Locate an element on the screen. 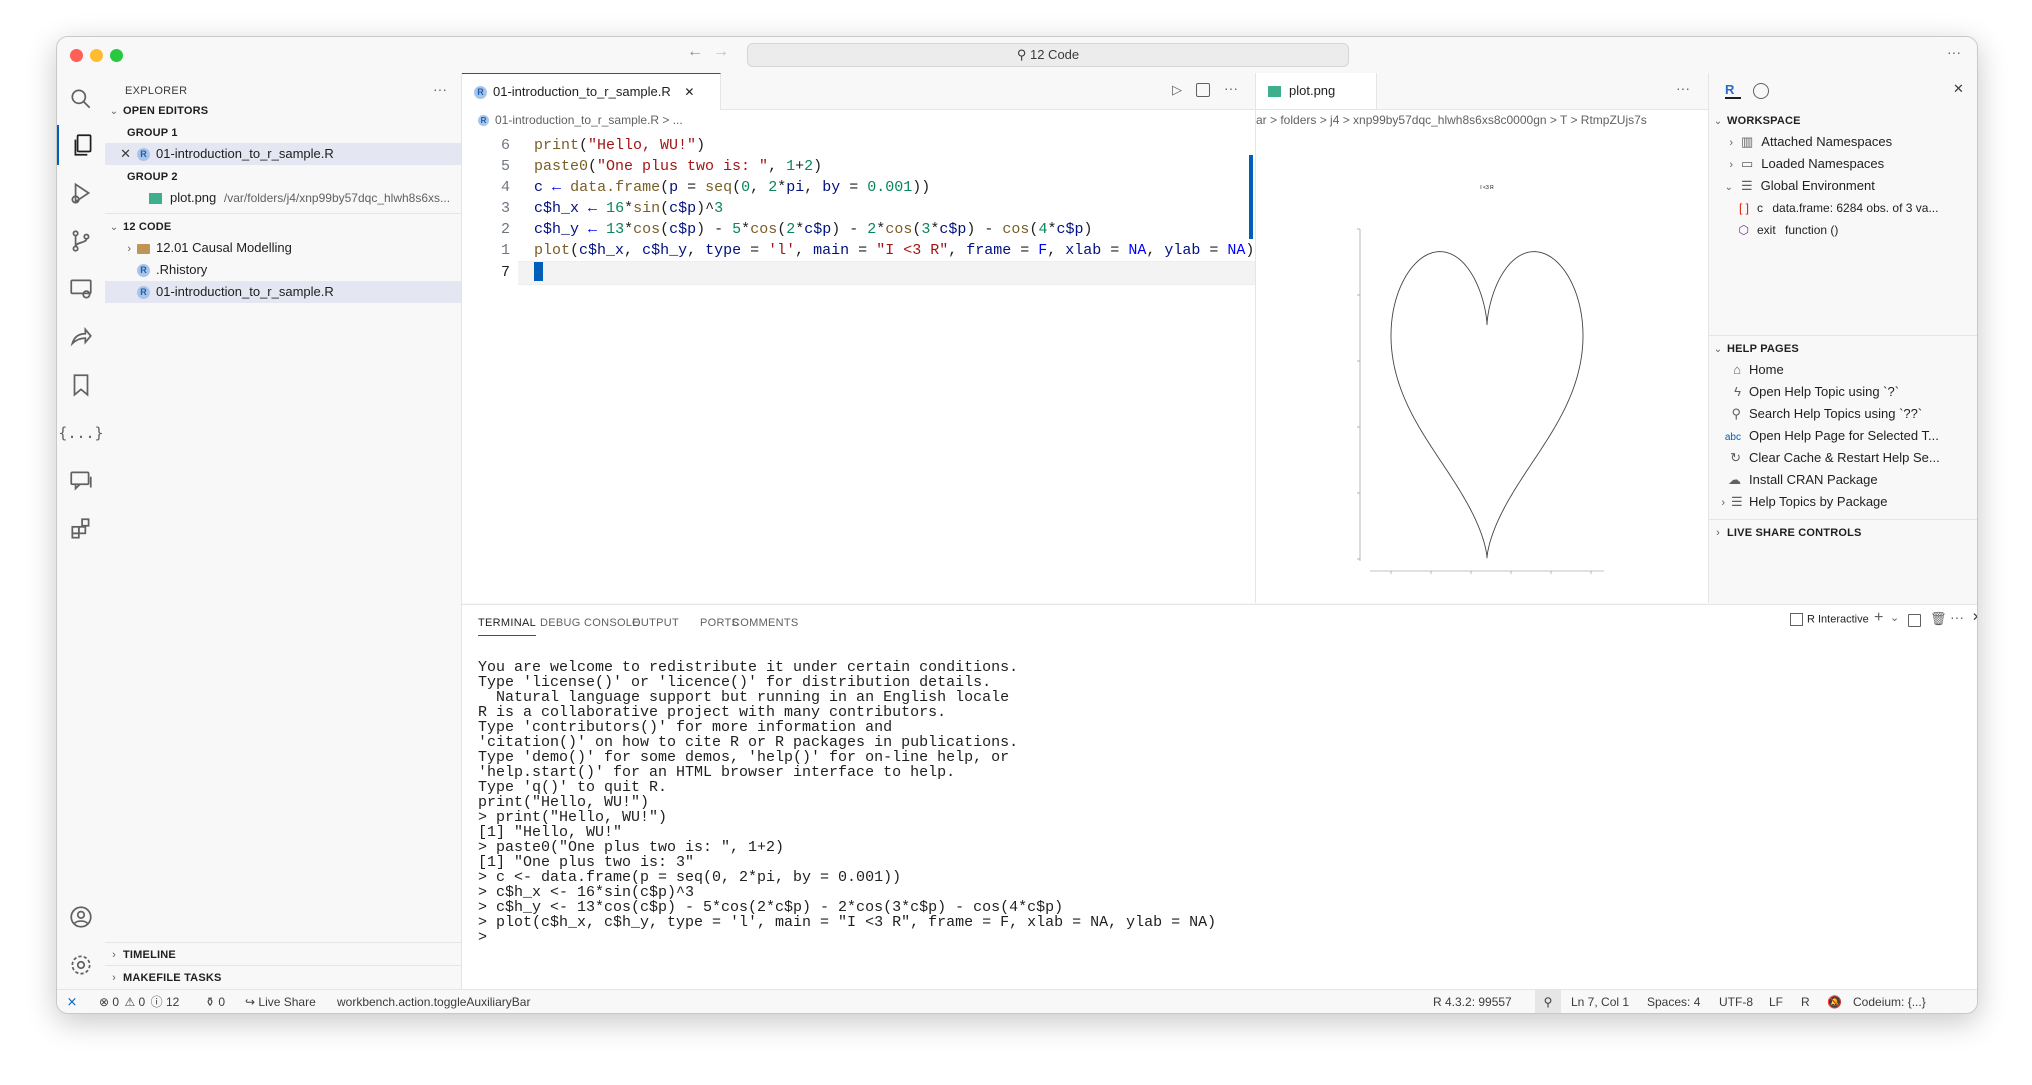 The width and height of the screenshot is (2032, 1085). back-arrow-icon: ← is located at coordinates (695, 52).